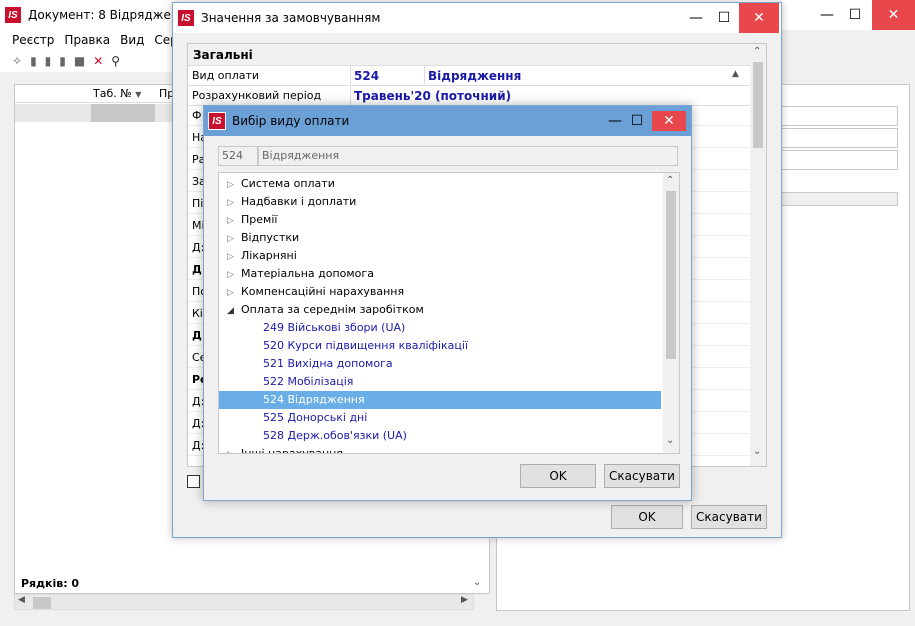 This screenshot has height=626, width=915. What do you see at coordinates (441, 202) in the screenshot?
I see `tree-group: ▷ Надбавки і доплати` at bounding box center [441, 202].